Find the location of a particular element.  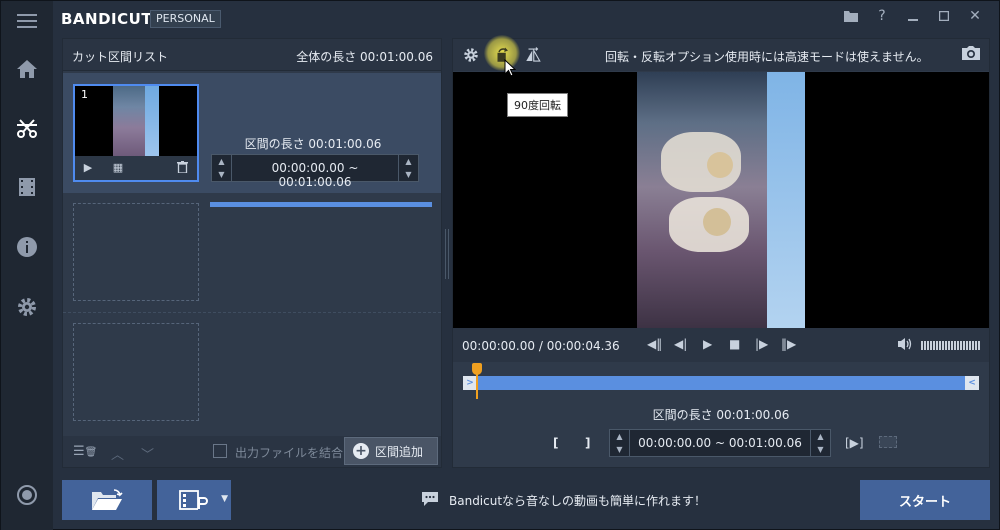

next-segment-icon: ‖▶ is located at coordinates (788, 344).